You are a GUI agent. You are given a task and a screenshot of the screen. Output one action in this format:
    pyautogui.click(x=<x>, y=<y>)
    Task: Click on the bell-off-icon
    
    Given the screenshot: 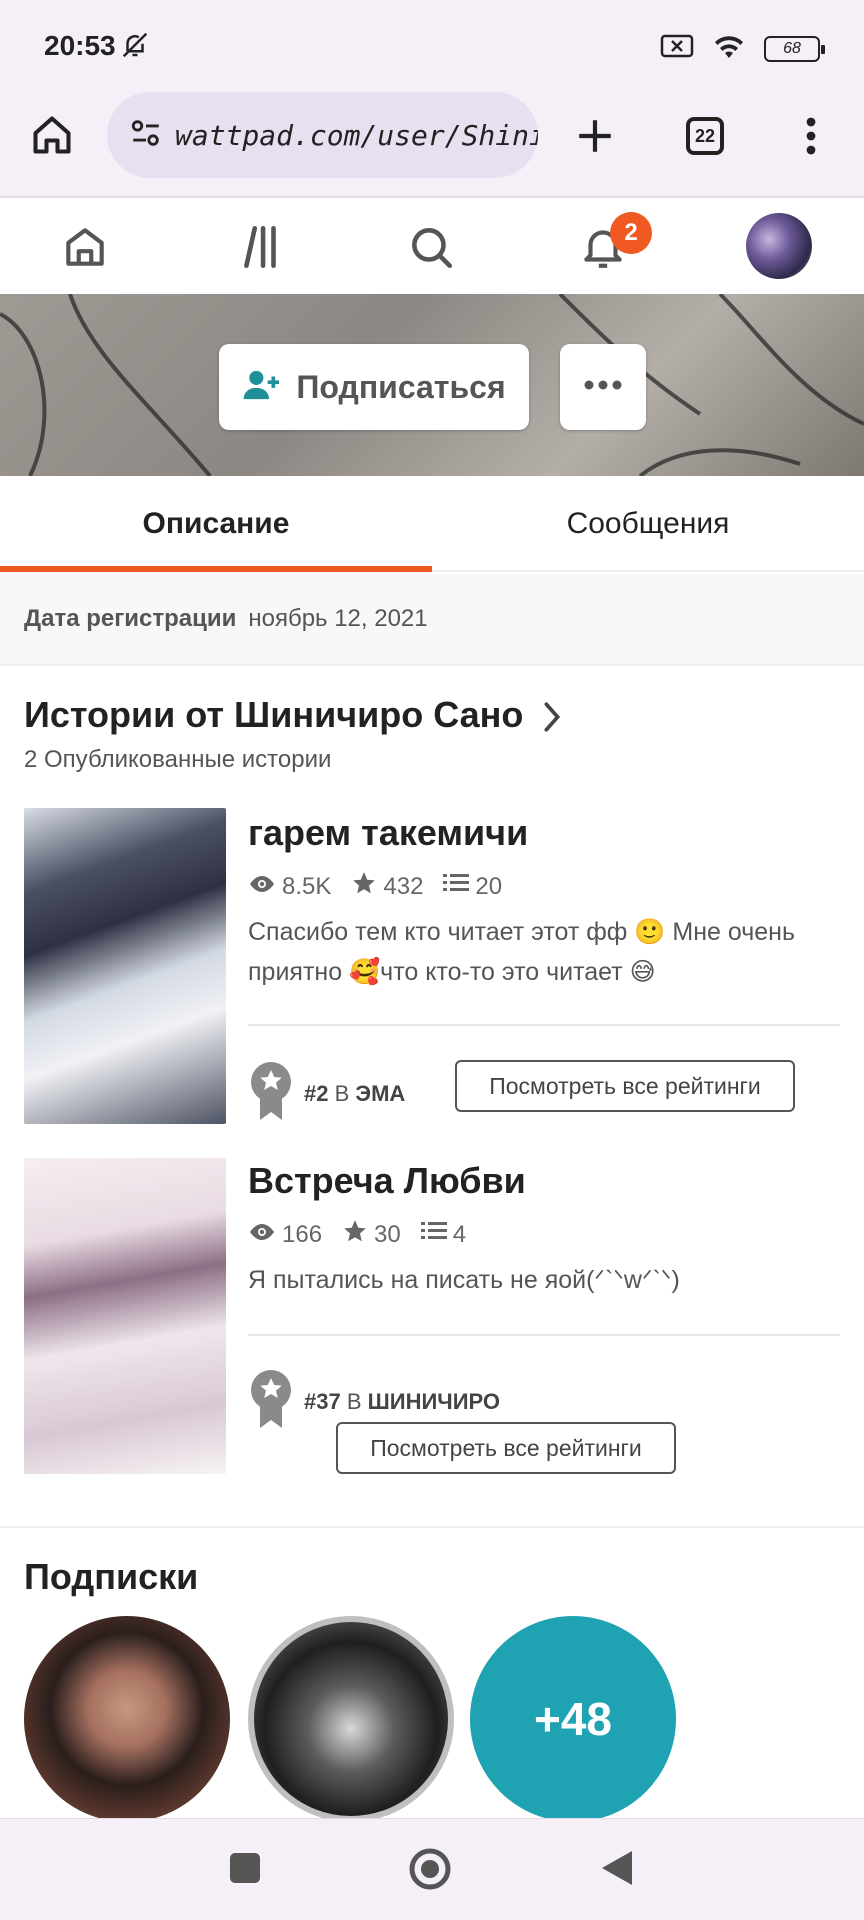 What is the action you would take?
    pyautogui.click(x=135, y=47)
    